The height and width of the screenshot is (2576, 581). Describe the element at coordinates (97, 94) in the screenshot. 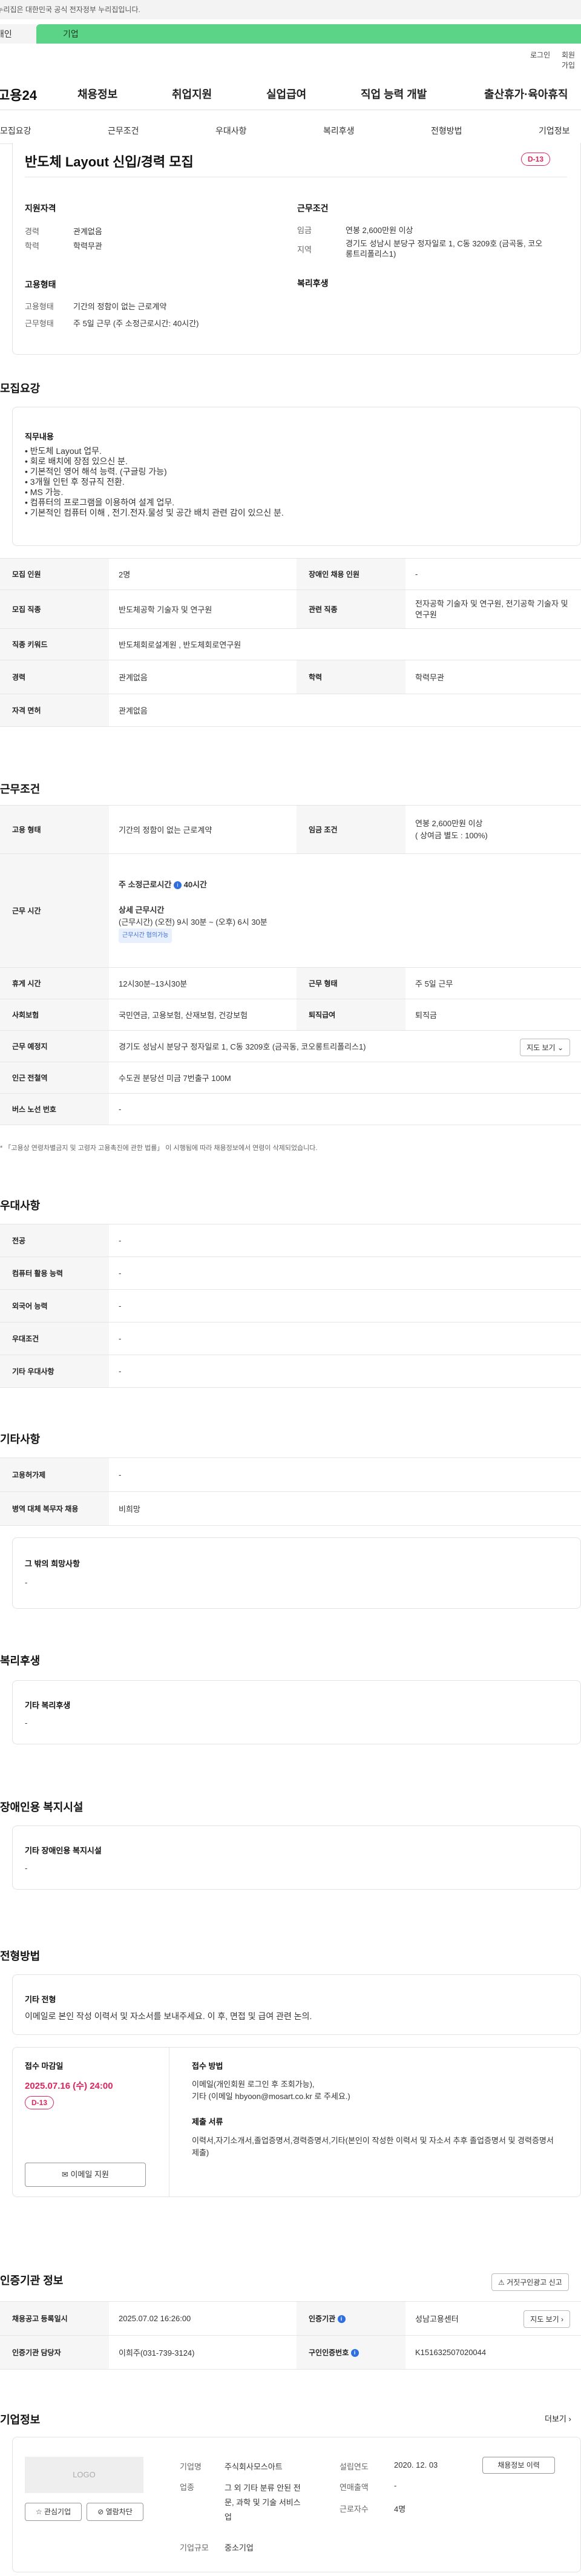

I see `menu-jobs: 채용정보` at that location.